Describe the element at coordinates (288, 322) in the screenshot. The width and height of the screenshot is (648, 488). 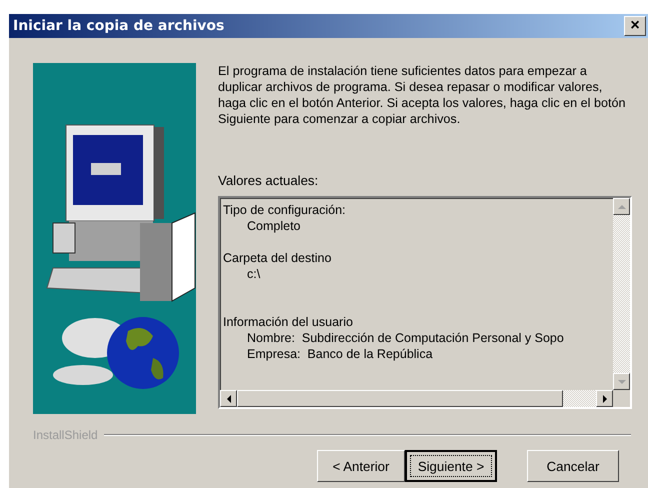
I see `group-heading: Información del usuario` at that location.